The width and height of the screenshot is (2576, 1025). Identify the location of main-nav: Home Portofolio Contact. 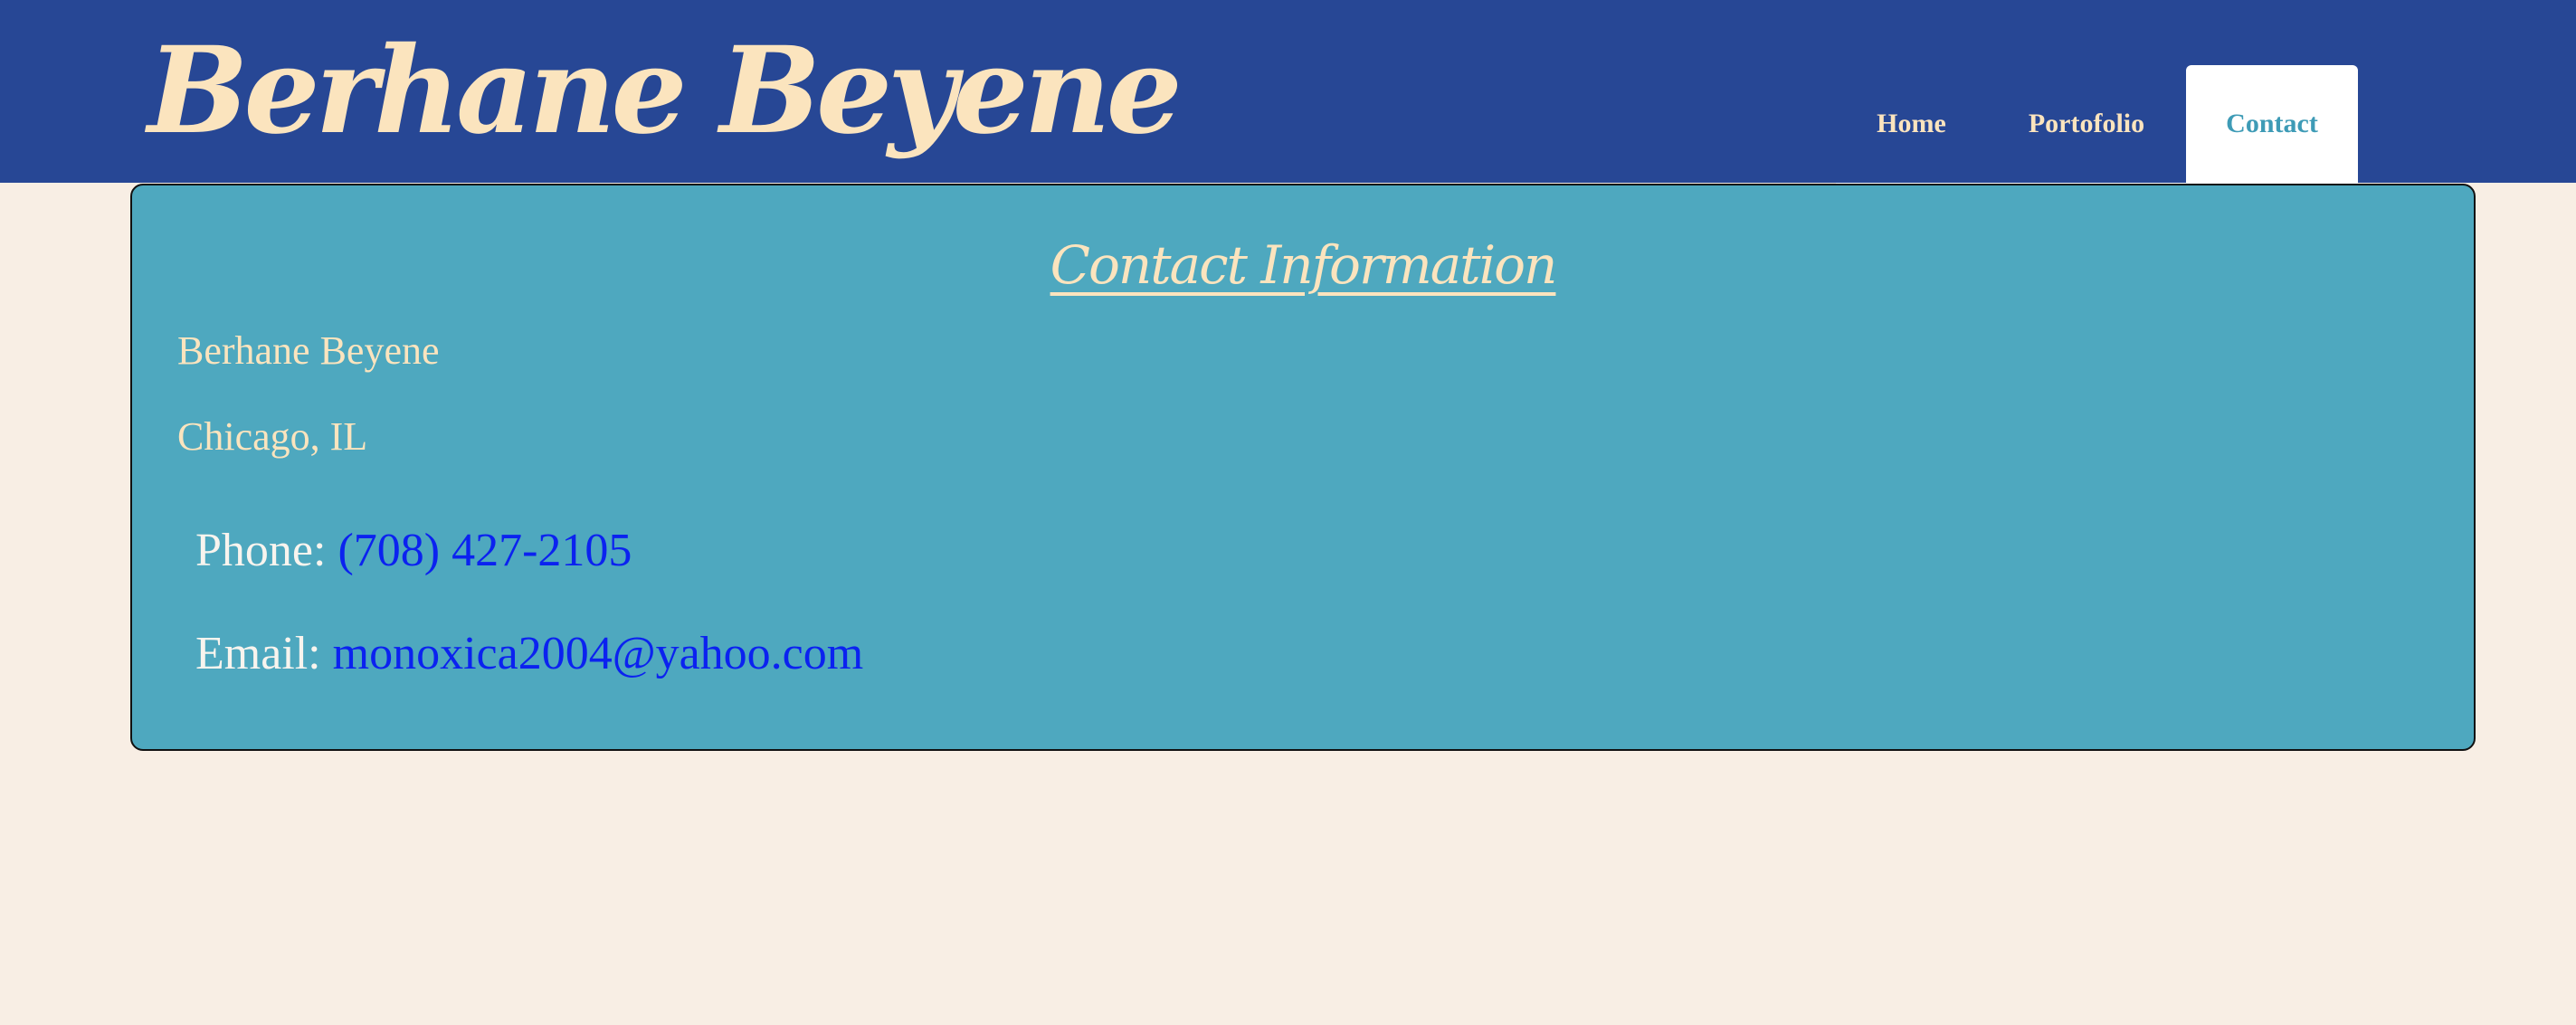
(2097, 125).